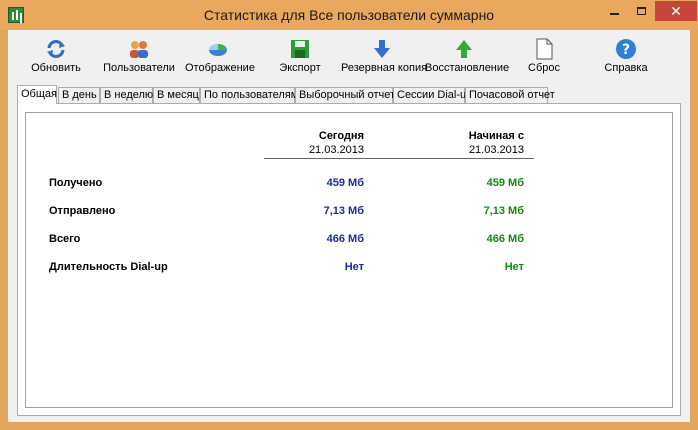  Describe the element at coordinates (300, 68) in the screenshot. I see `export-label: Экспорт` at that location.